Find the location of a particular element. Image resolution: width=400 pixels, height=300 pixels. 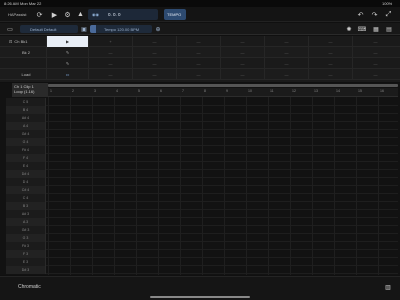

clip-info: Ch 1 Clip 1 Loop (1.16) is located at coordinates (30, 90).